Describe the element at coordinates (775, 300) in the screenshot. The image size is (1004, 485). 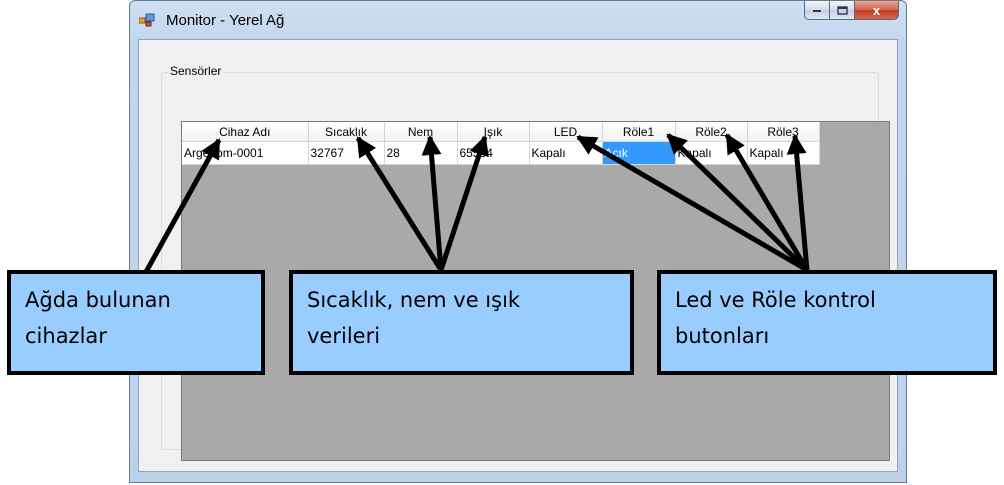
I see `callout-controls-line1: Led ve Röle kontrol` at that location.